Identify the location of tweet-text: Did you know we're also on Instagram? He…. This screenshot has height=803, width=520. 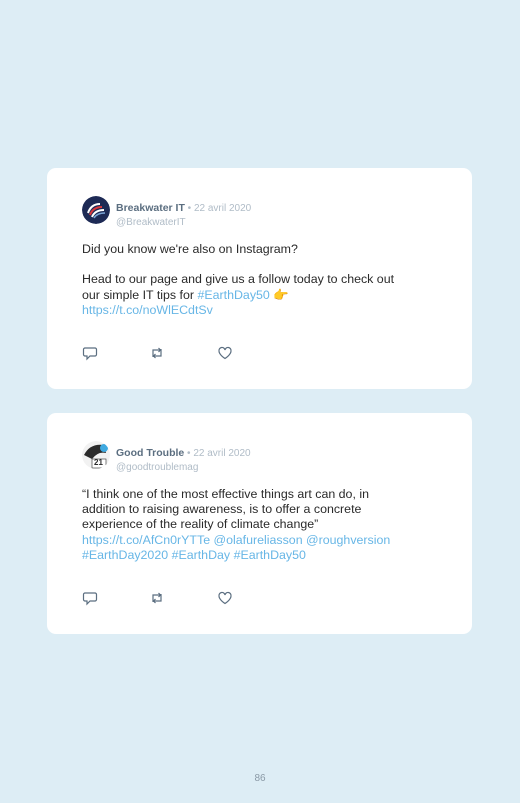
(262, 280).